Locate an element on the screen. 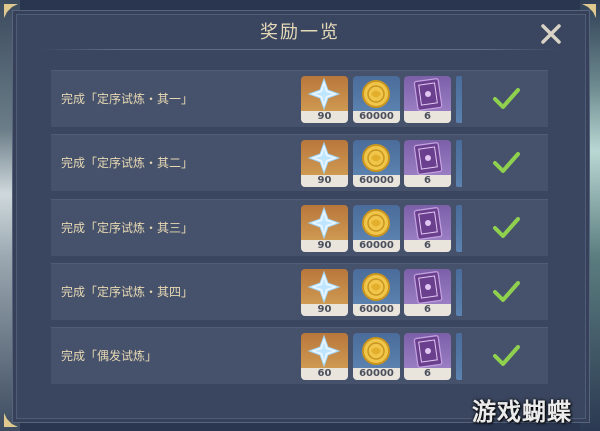 This screenshot has width=600, height=431. corner-ornament-bottom-left is located at coordinates (11, 420).